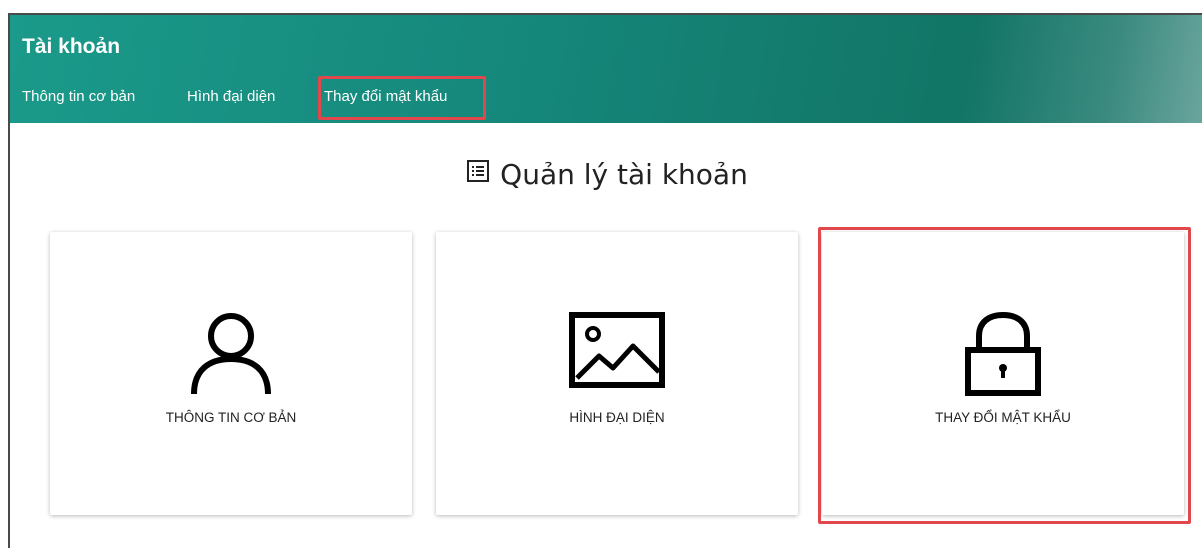  I want to click on section-title-text: Quản lý tài khoản, so click(624, 174).